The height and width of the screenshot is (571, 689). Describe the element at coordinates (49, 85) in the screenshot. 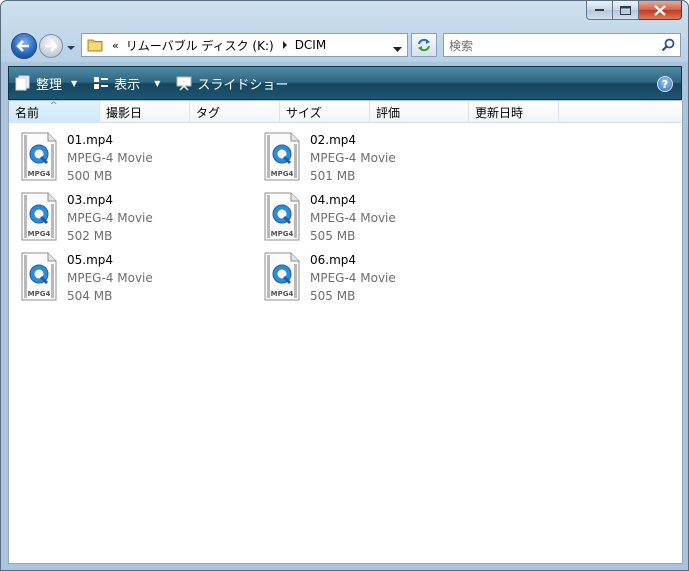

I see `organize-label: 整理` at that location.